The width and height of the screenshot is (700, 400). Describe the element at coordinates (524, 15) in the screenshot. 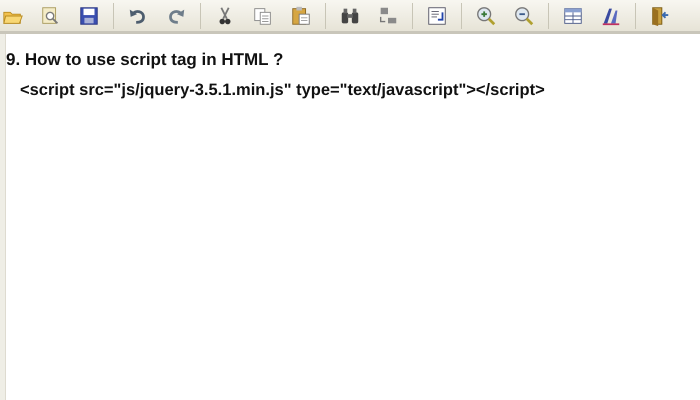

I see `zoom-out-icon` at that location.